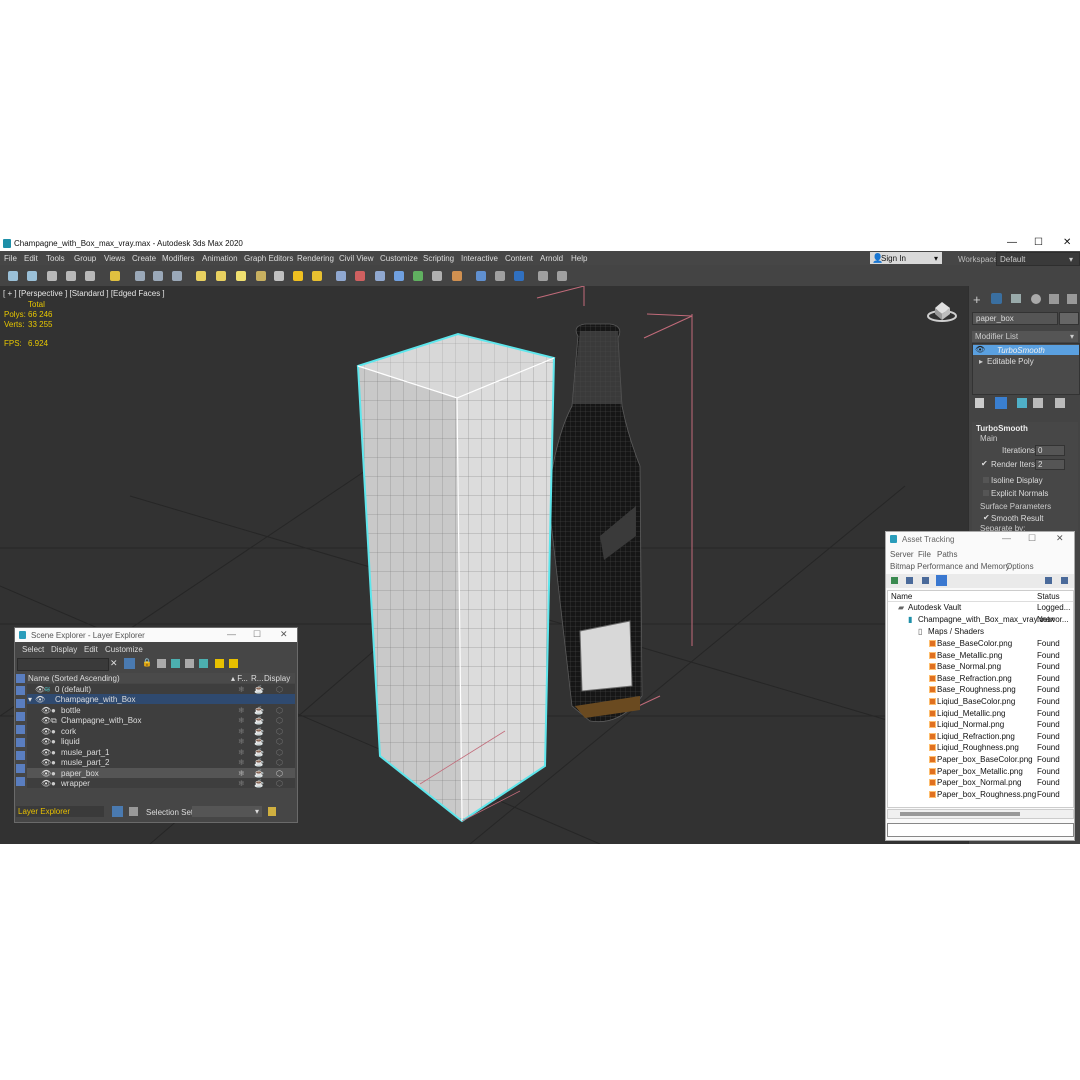 Image resolution: width=1080 pixels, height=1080 pixels. What do you see at coordinates (980, 794) in the screenshot?
I see `list-item: Paper_box_Roughness.png Found` at bounding box center [980, 794].